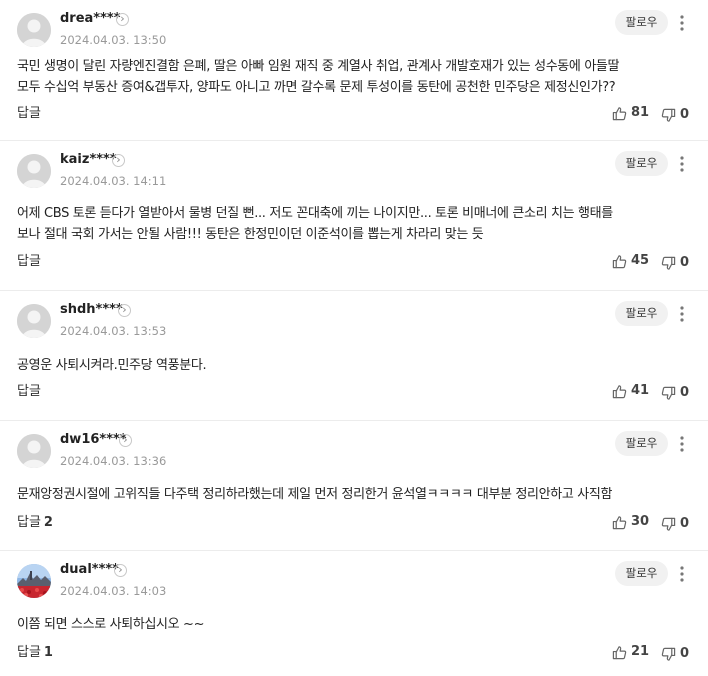 The width and height of the screenshot is (708, 676). What do you see at coordinates (91, 310) in the screenshot?
I see `username: shdh****` at bounding box center [91, 310].